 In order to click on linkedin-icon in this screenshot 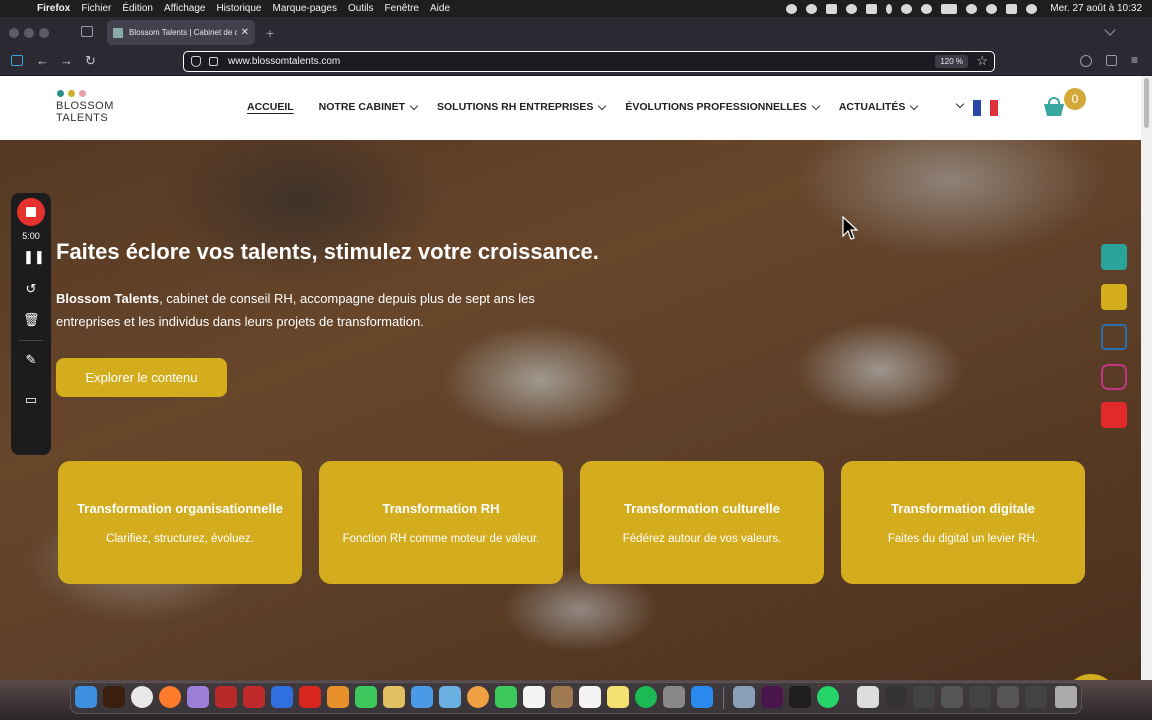, I will do `click(1114, 337)`.